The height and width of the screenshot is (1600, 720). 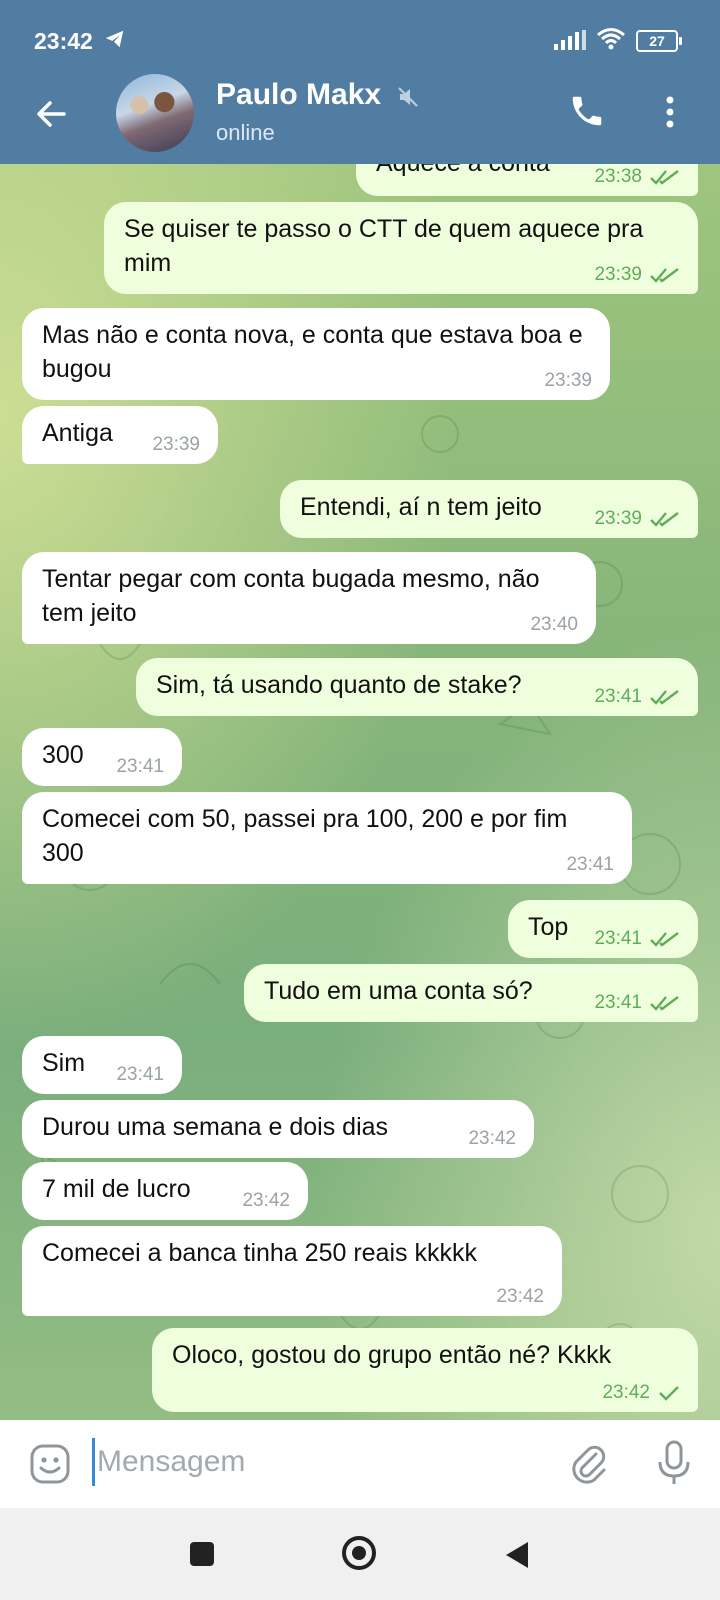 What do you see at coordinates (215, 1127) in the screenshot?
I see `message-text: Durou uma semana e dois dias` at bounding box center [215, 1127].